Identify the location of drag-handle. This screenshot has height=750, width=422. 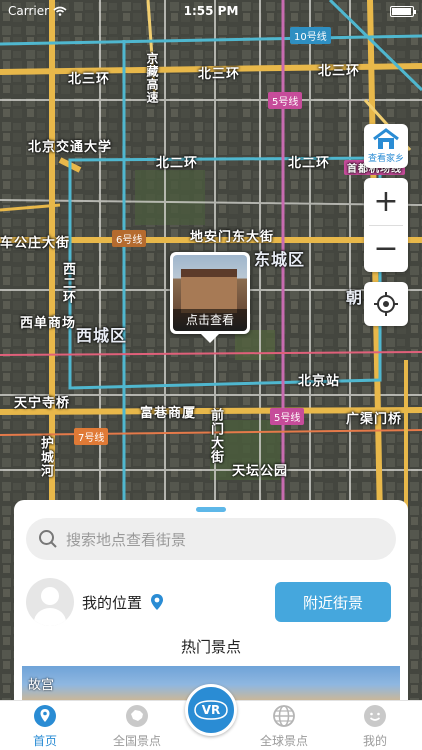
(211, 509).